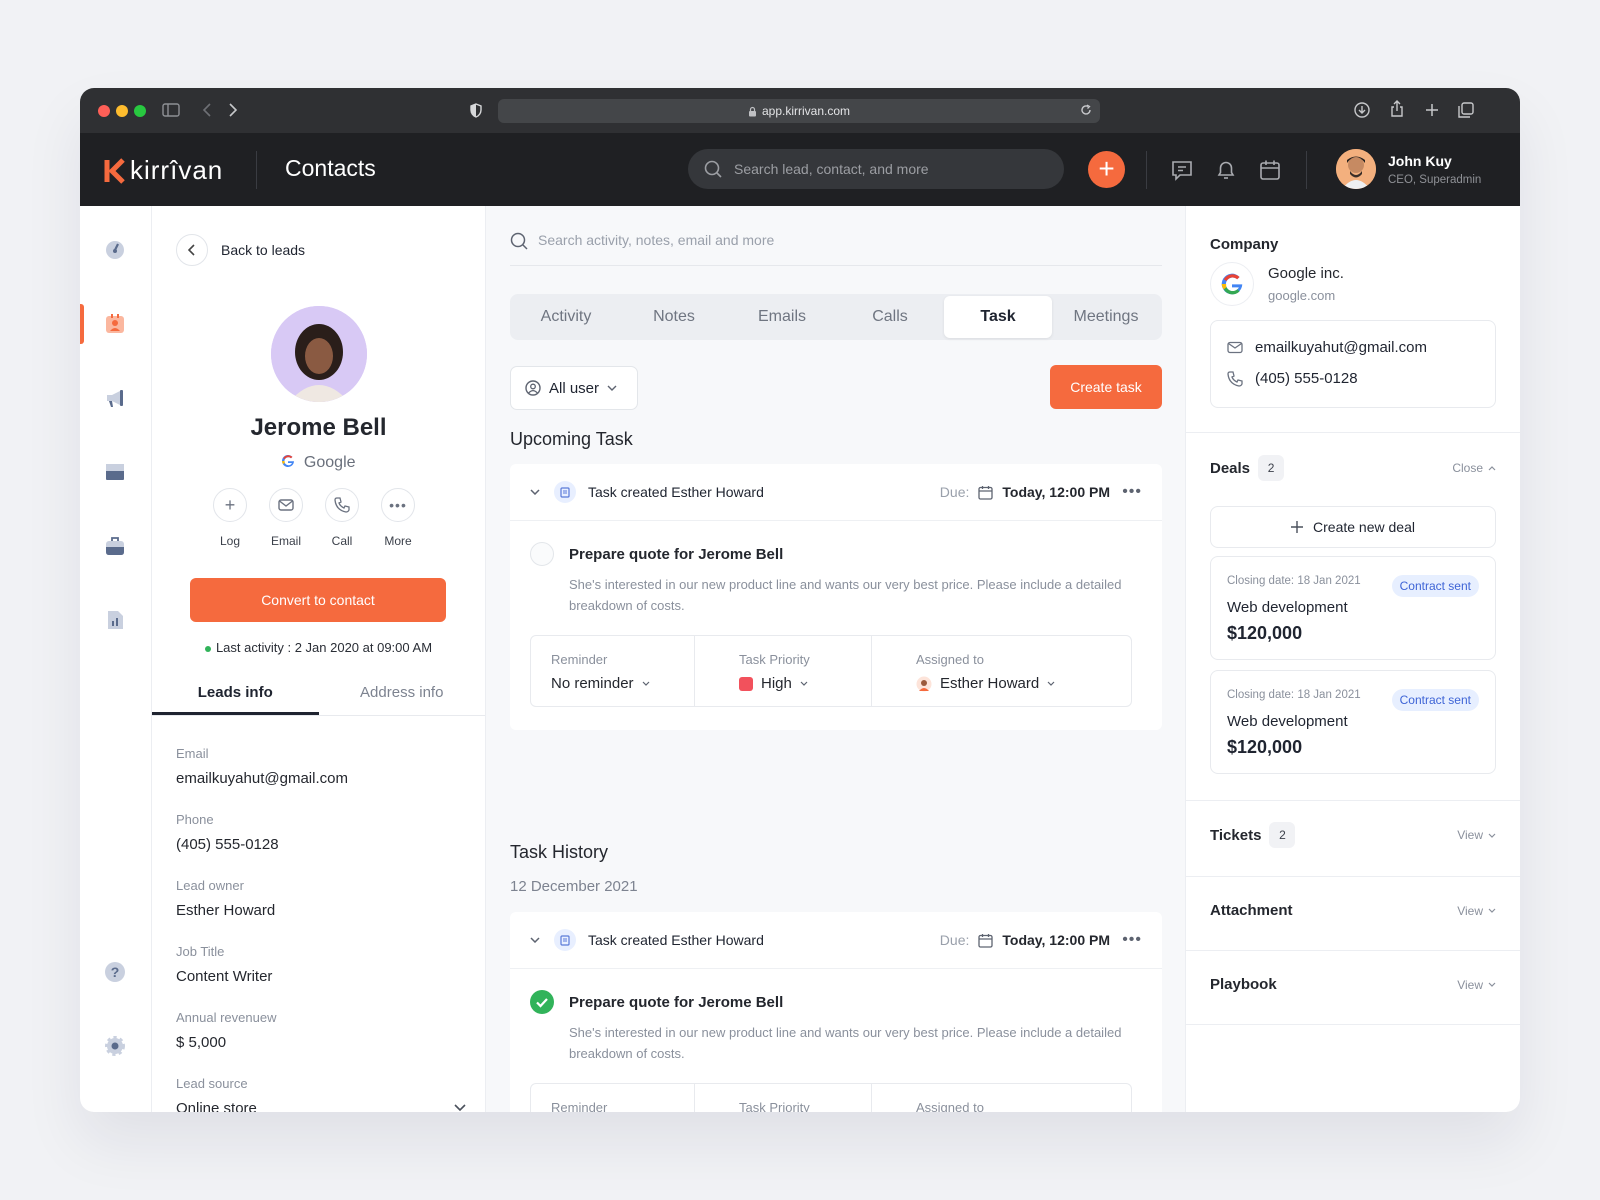  What do you see at coordinates (115, 324) in the screenshot?
I see `contacts-icon` at bounding box center [115, 324].